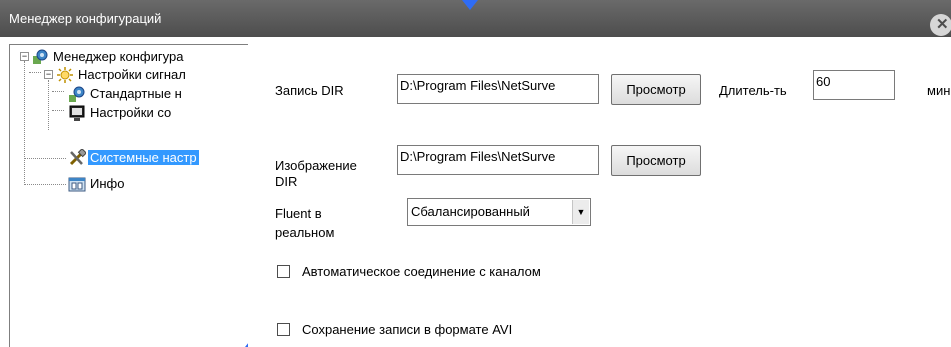 The width and height of the screenshot is (951, 347). What do you see at coordinates (132, 74) in the screenshot?
I see `tree-item-label: Настройки сигнал` at bounding box center [132, 74].